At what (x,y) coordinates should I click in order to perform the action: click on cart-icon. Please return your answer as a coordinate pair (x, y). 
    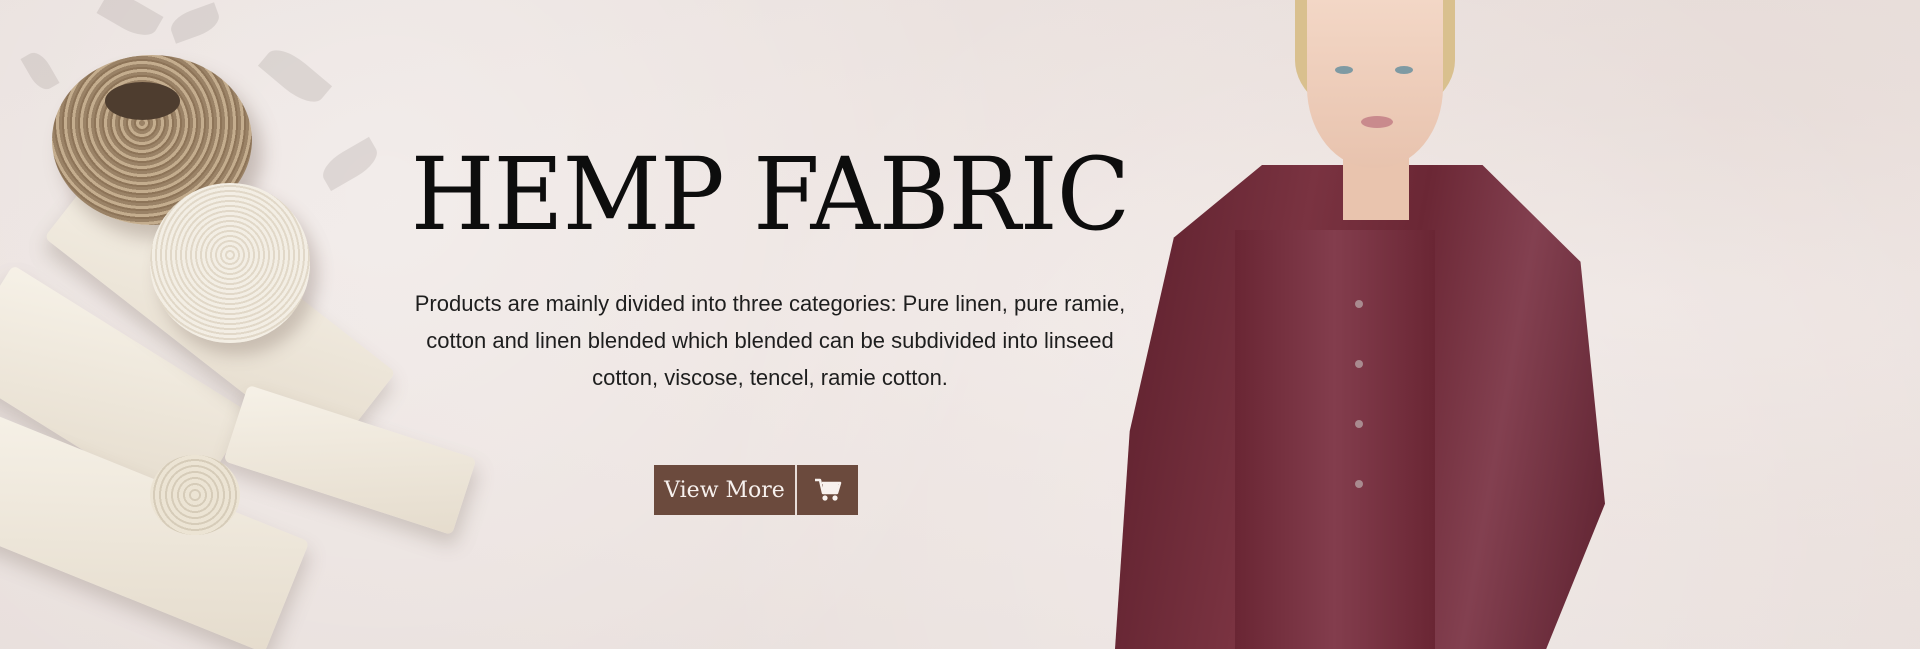
    Looking at the image, I should click on (827, 489).